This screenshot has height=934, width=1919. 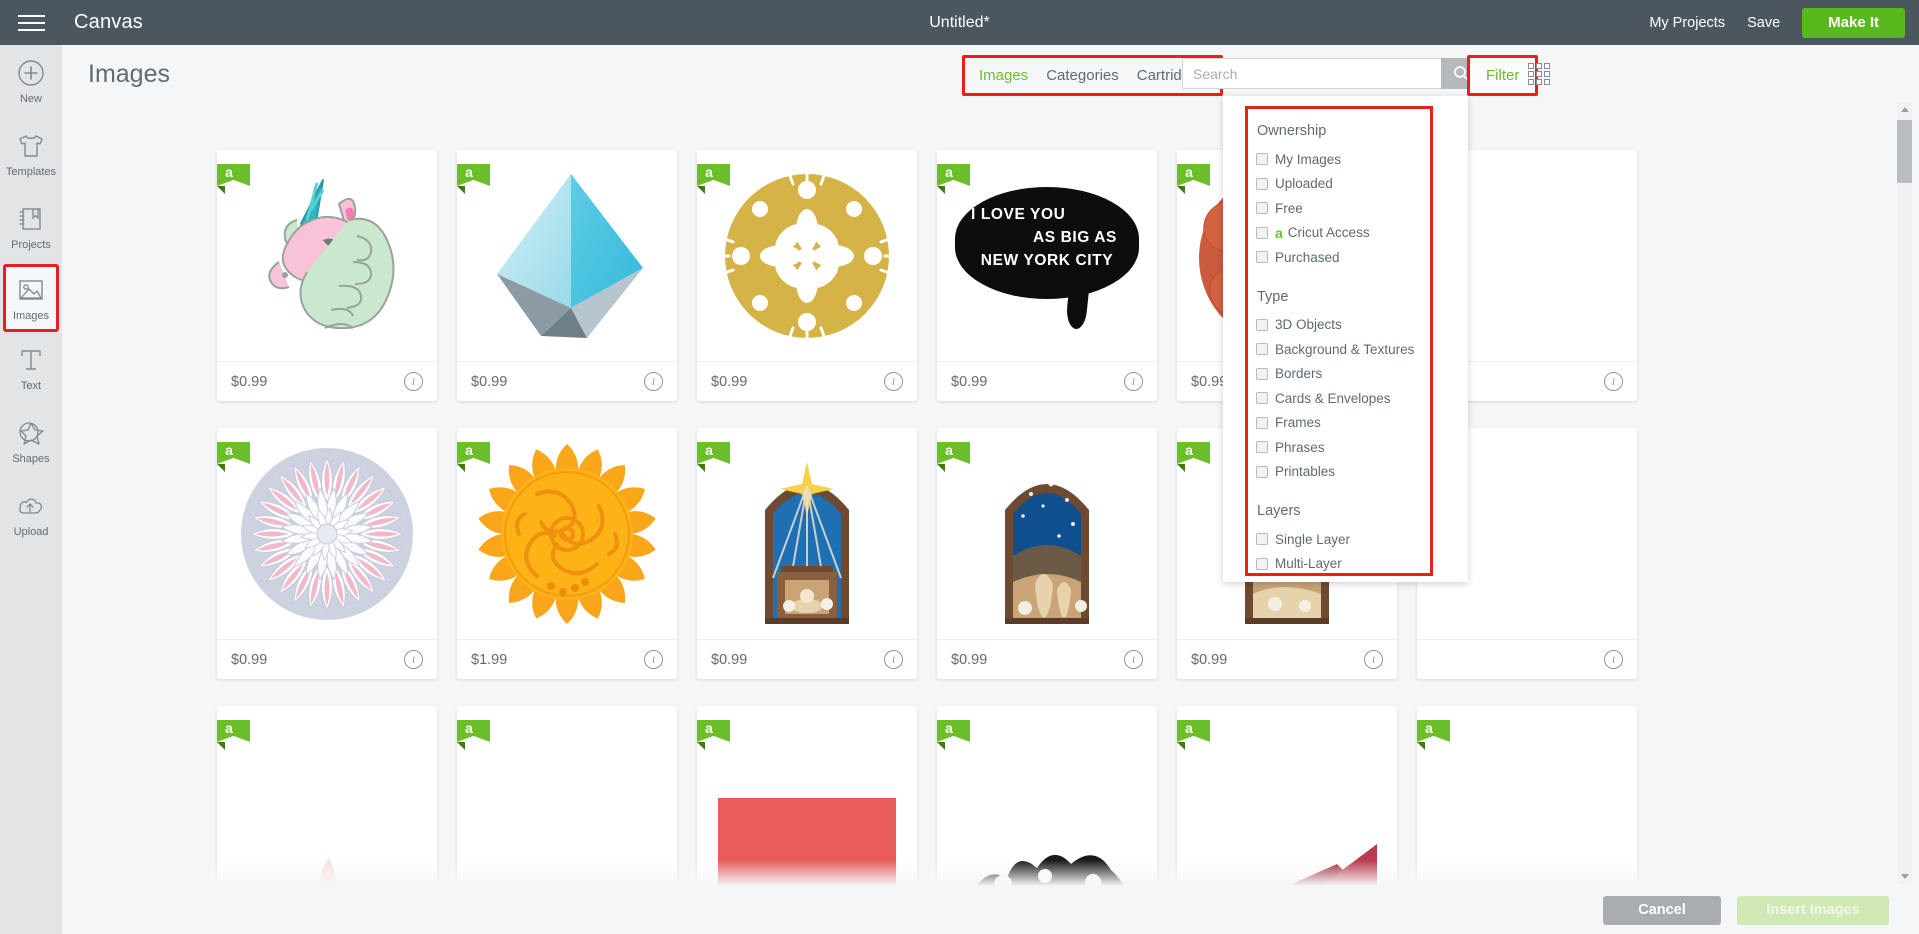 What do you see at coordinates (1343, 325) in the screenshot?
I see `filter-option-3d-objects: 3D Objects` at bounding box center [1343, 325].